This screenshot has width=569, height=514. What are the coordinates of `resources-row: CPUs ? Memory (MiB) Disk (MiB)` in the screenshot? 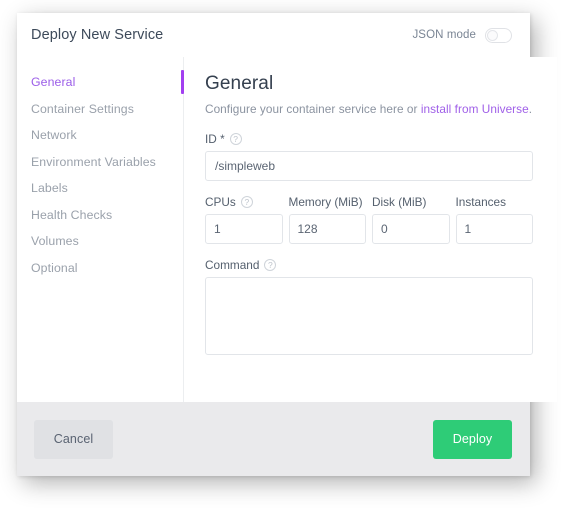 It's located at (369, 219).